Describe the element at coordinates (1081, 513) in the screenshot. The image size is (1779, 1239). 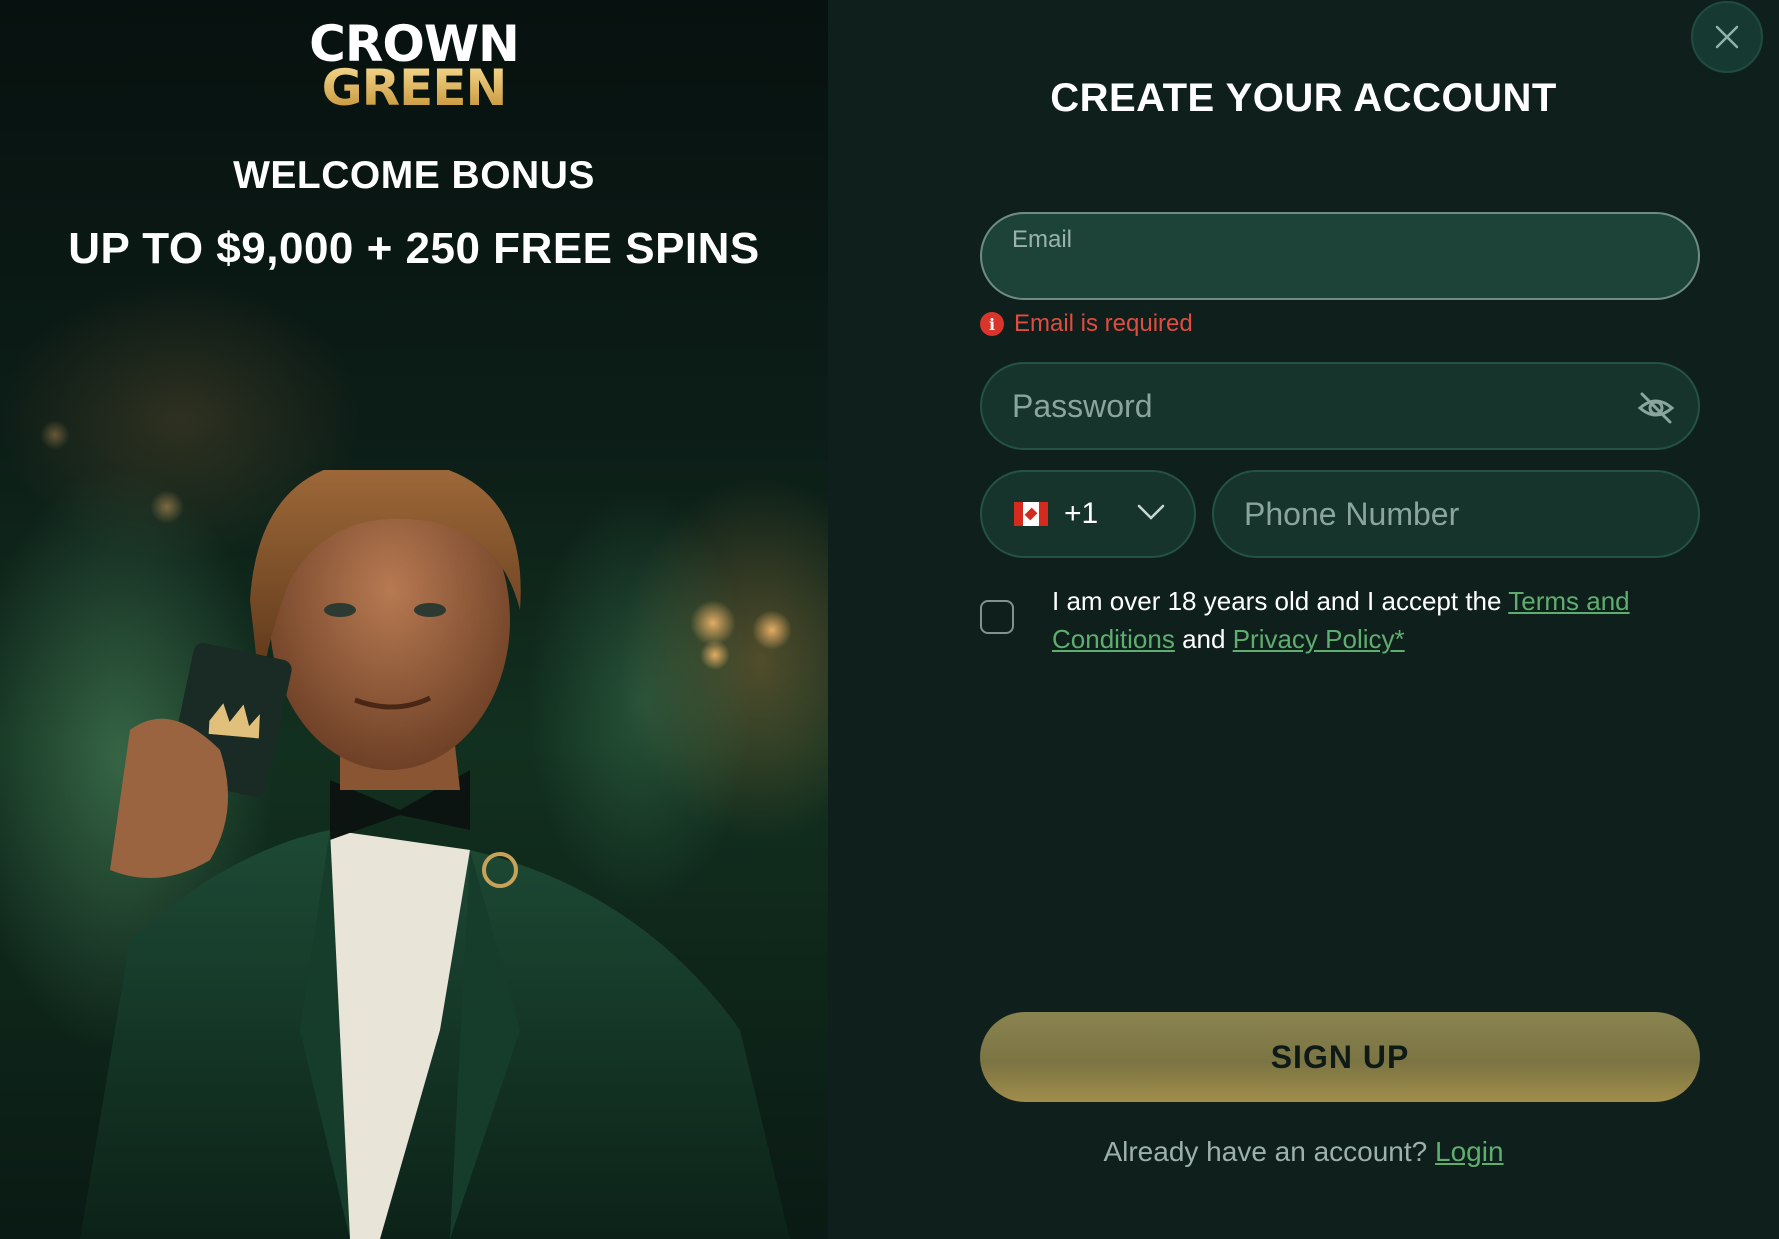
I see `country-code: +1` at that location.